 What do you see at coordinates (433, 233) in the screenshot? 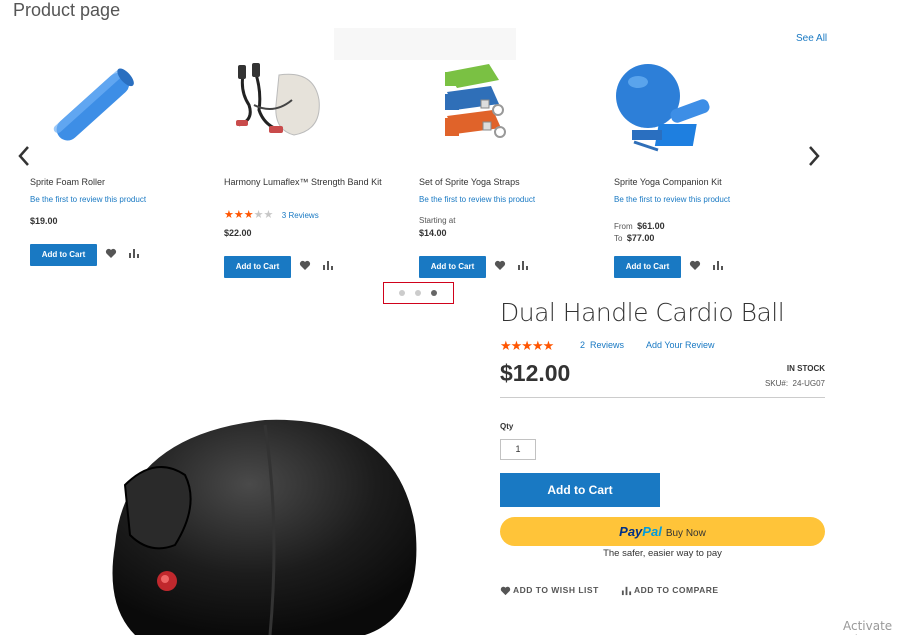
I see `product-price: $14.00` at bounding box center [433, 233].